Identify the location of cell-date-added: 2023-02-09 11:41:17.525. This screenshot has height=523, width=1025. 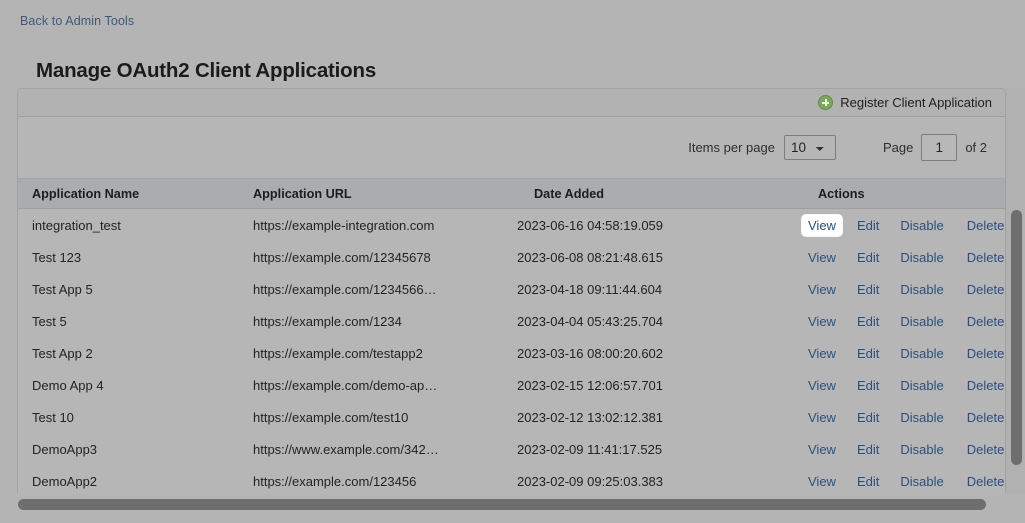
(590, 449).